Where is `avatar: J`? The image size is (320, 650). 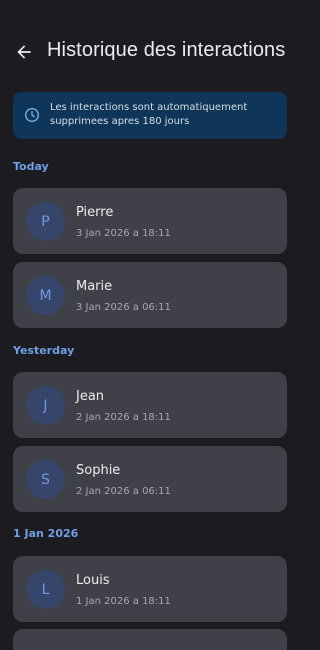 avatar: J is located at coordinates (45, 405).